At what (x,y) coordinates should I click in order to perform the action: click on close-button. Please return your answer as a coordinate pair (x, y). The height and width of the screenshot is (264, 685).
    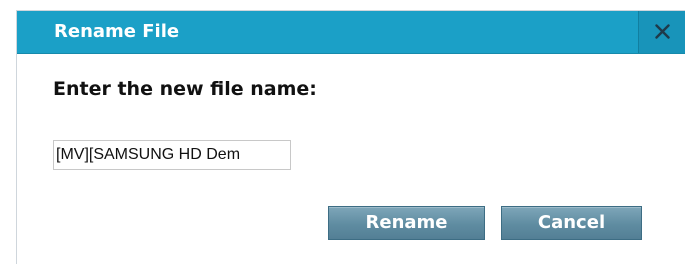
    Looking at the image, I should click on (661, 32).